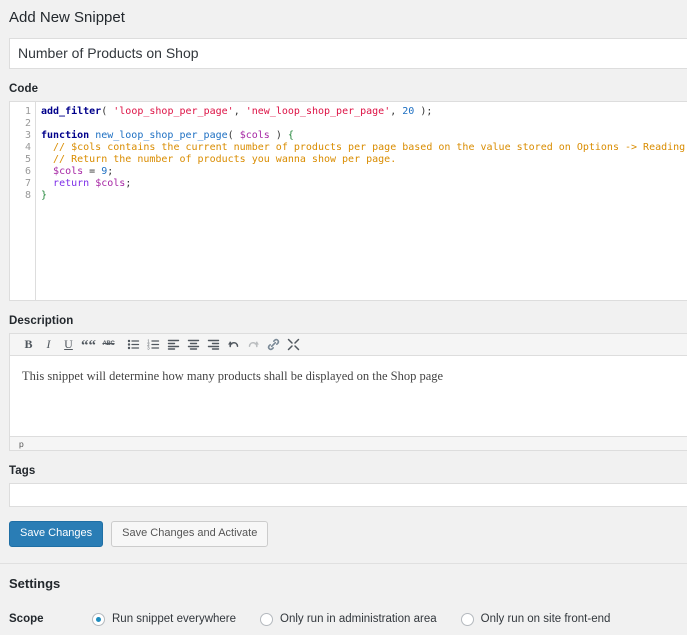 The height and width of the screenshot is (635, 687). I want to click on code-token: {, so click(290, 135).